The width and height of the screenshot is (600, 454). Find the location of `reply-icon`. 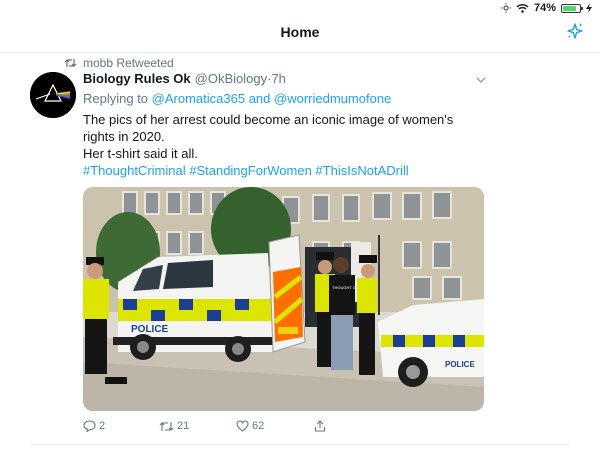

reply-icon is located at coordinates (89, 426).